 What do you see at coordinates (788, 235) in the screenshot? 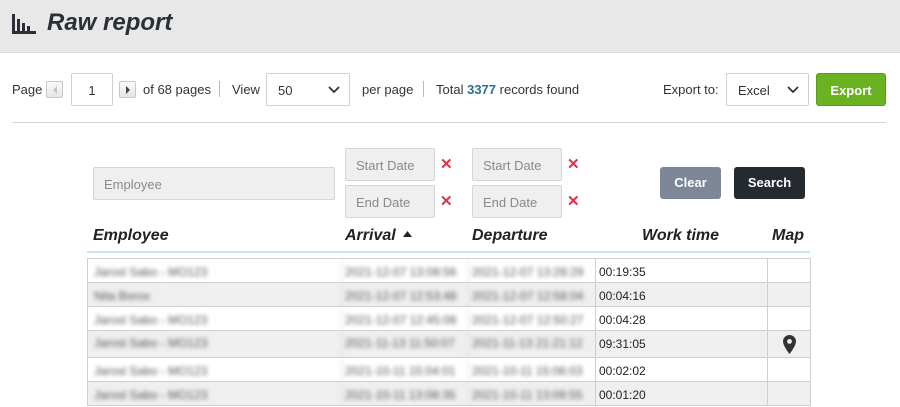
I see `column-header-map: Map` at bounding box center [788, 235].